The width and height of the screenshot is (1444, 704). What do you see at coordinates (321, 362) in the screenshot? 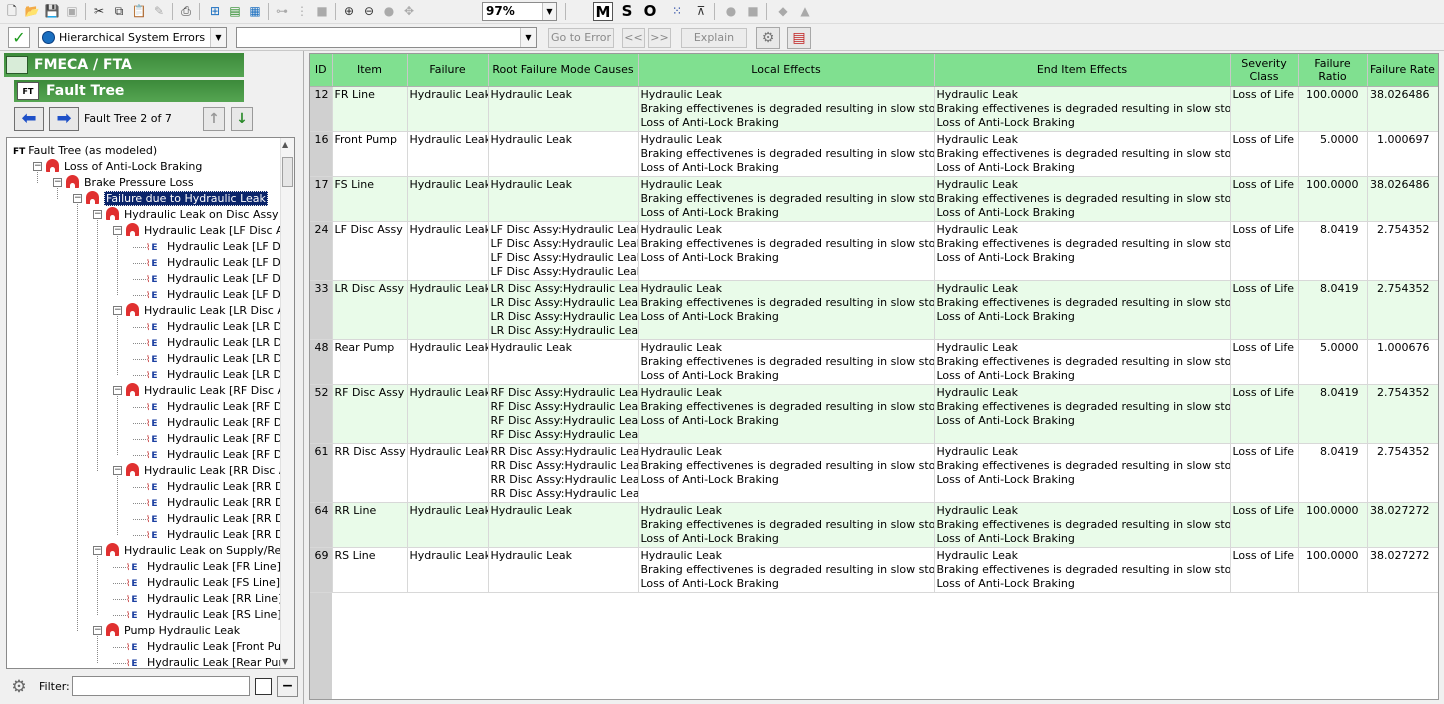
I see `row-id-cell: 48` at bounding box center [321, 362].